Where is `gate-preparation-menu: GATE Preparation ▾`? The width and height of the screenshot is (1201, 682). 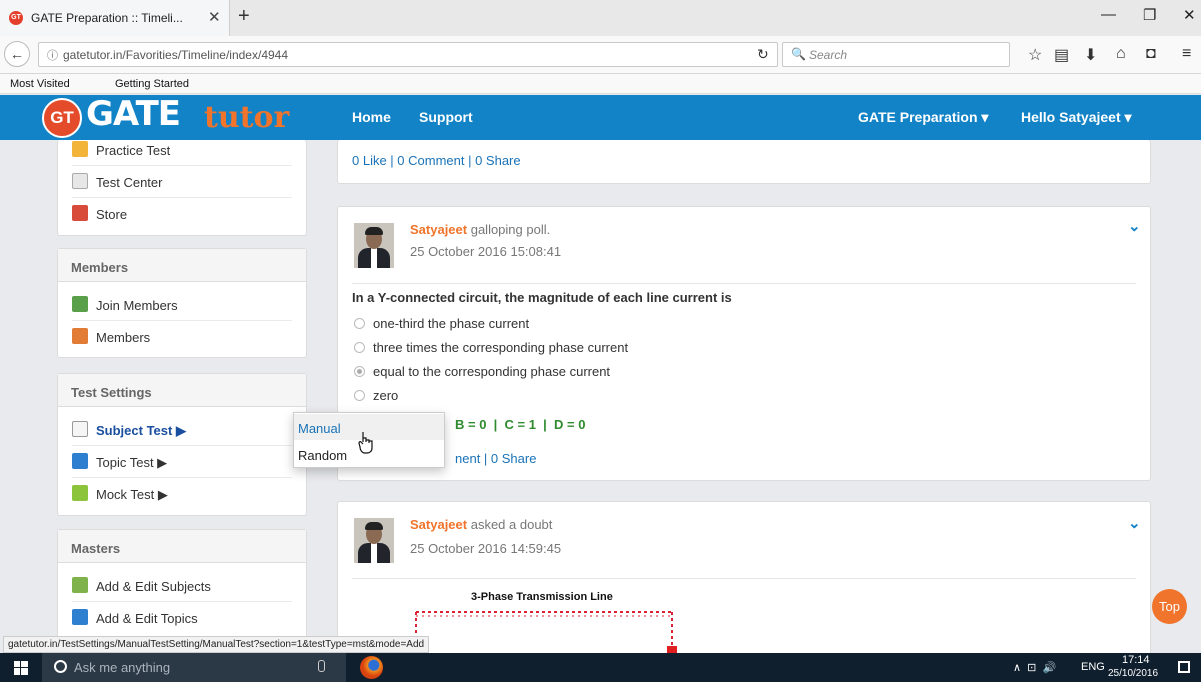 gate-preparation-menu: GATE Preparation ▾ is located at coordinates (923, 117).